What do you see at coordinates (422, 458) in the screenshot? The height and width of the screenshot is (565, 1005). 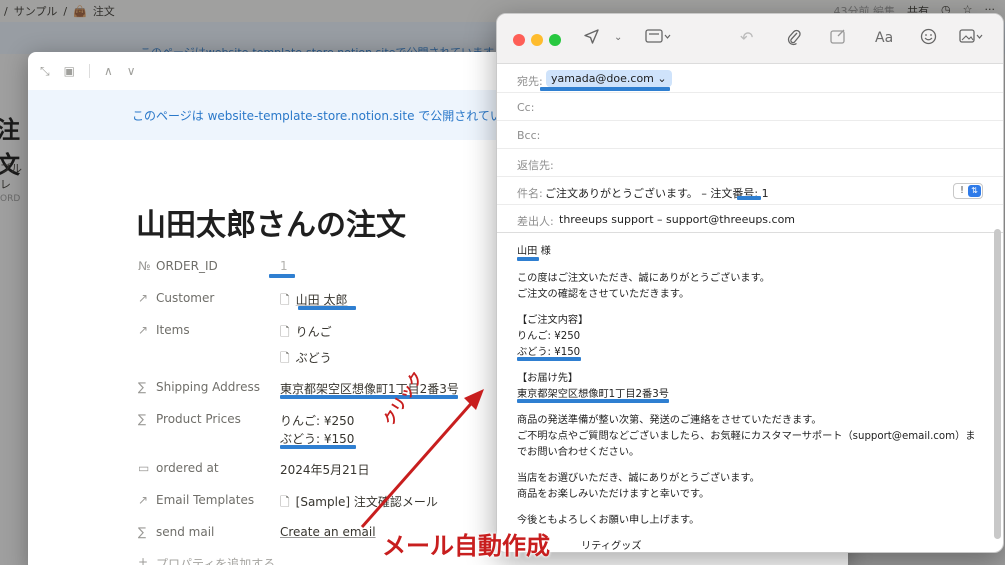 I see `annotation-arrow` at bounding box center [422, 458].